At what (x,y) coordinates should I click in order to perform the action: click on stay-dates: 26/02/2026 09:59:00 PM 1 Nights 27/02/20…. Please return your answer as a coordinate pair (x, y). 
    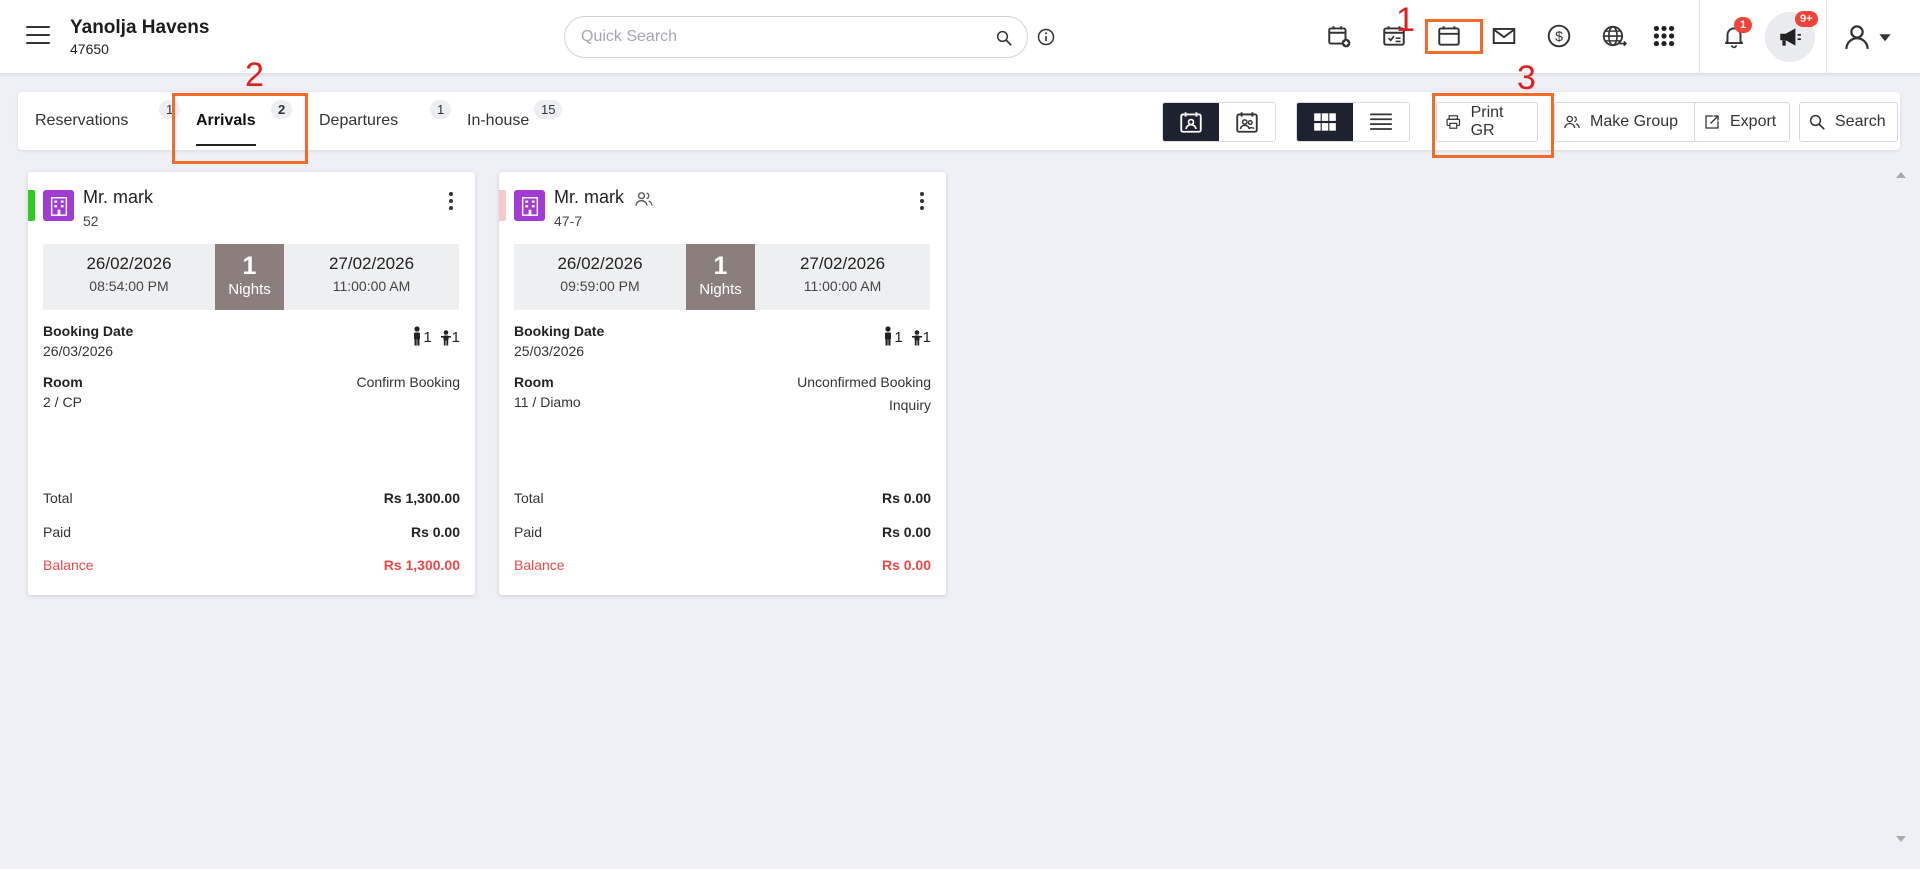
    Looking at the image, I should click on (722, 277).